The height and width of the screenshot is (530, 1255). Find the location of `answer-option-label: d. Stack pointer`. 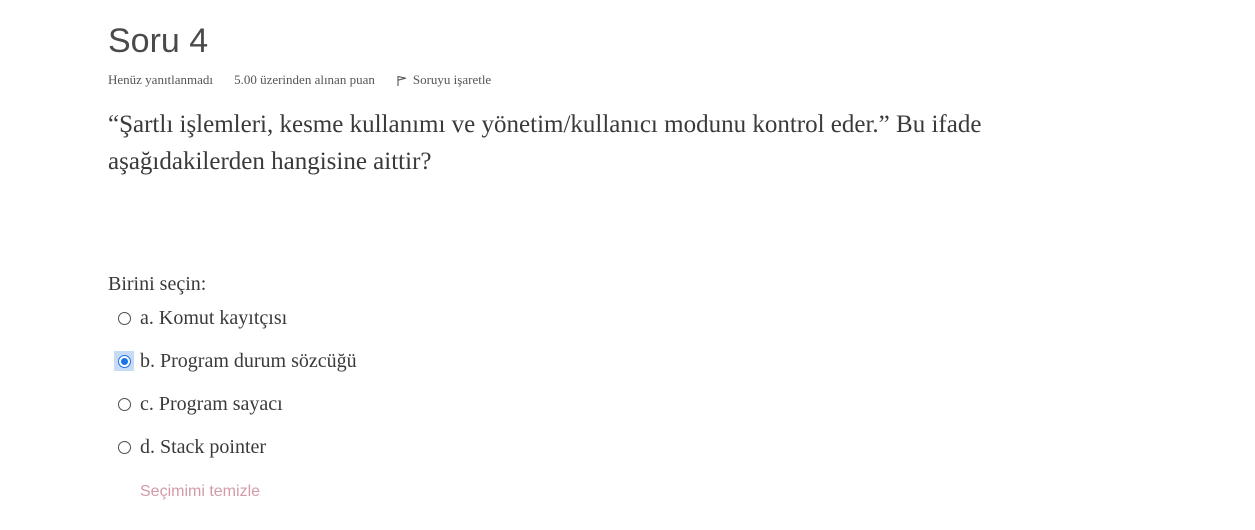

answer-option-label: d. Stack pointer is located at coordinates (203, 446).